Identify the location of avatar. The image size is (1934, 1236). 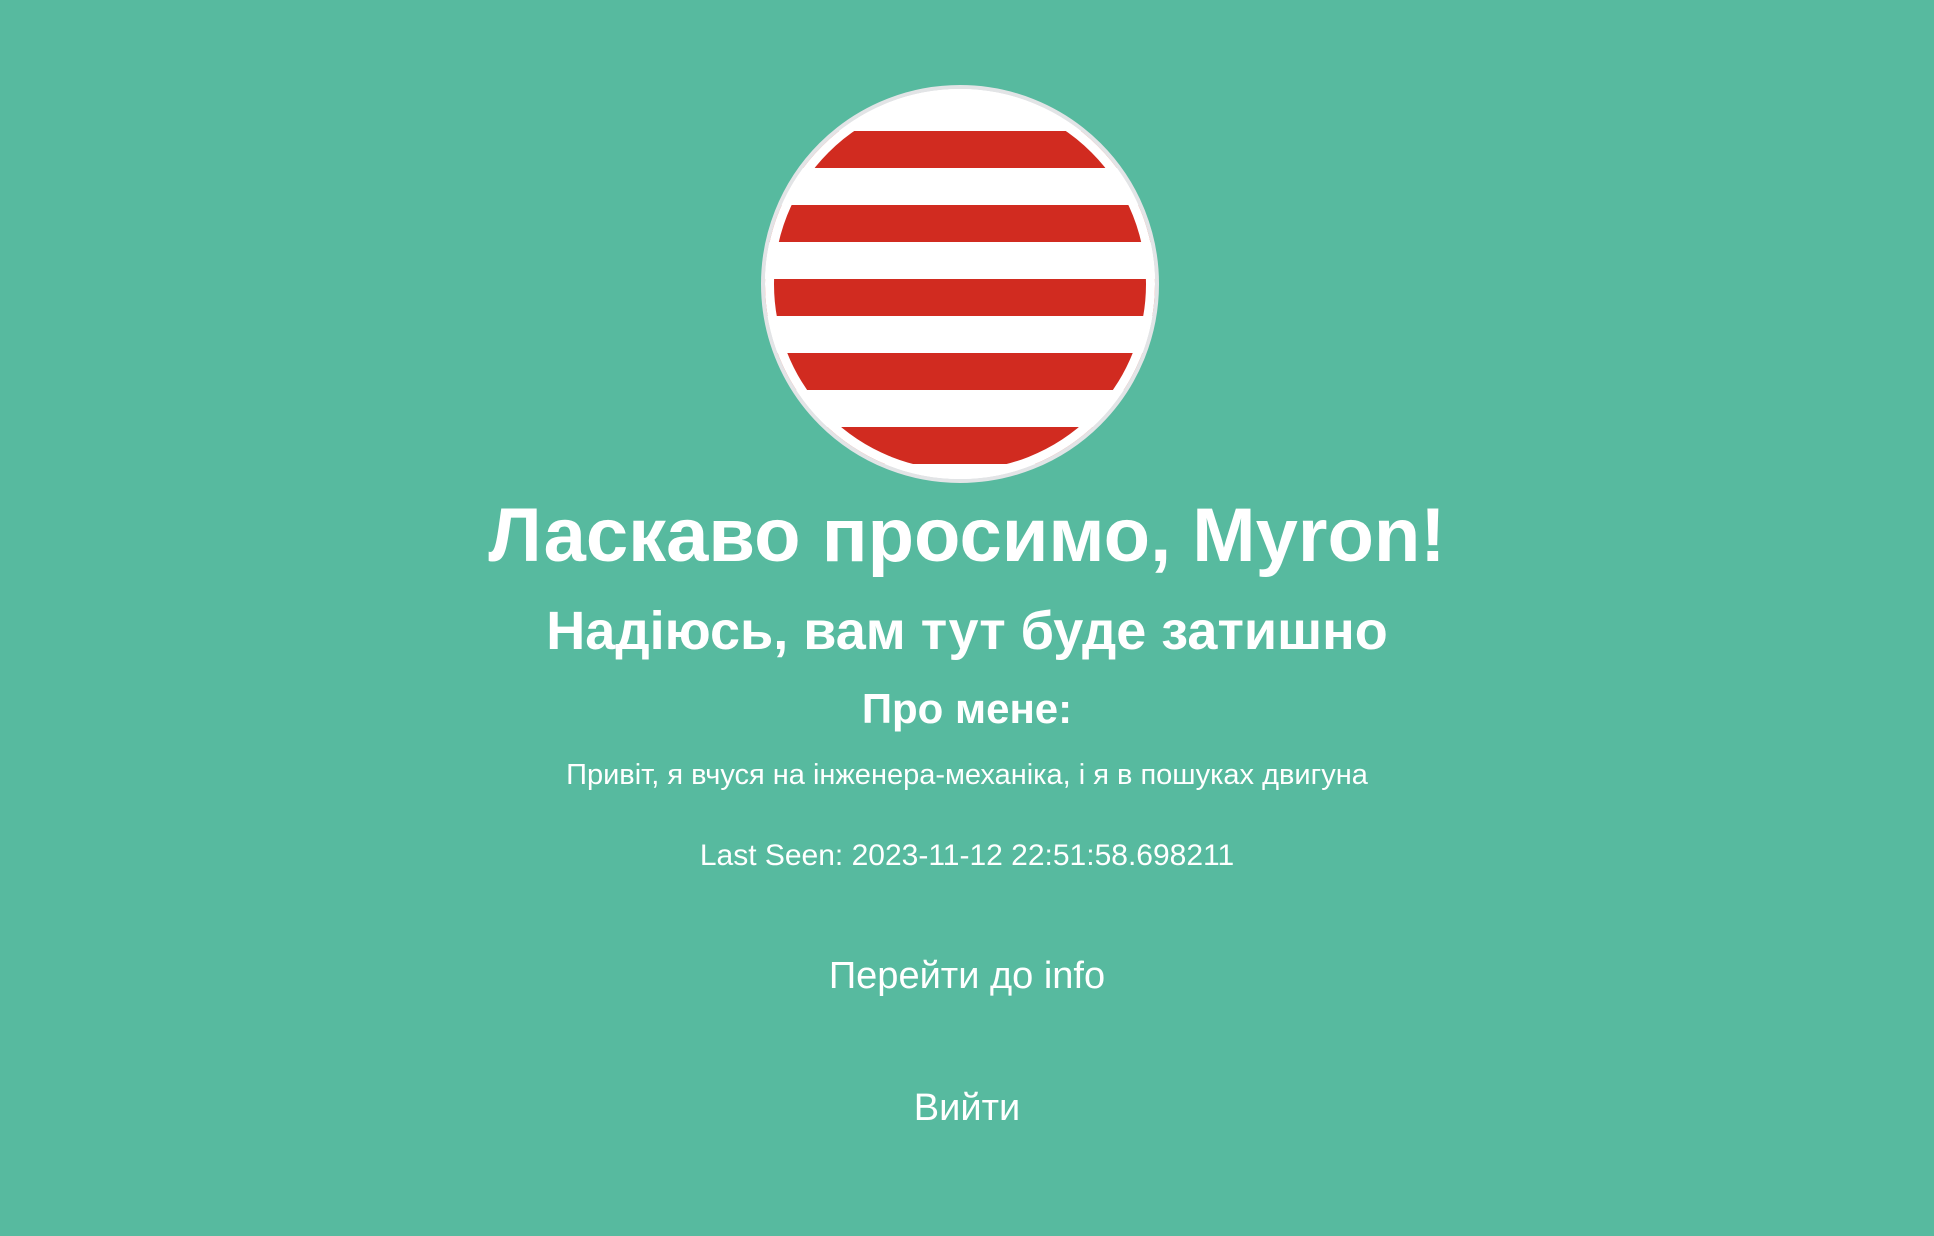
(960, 284).